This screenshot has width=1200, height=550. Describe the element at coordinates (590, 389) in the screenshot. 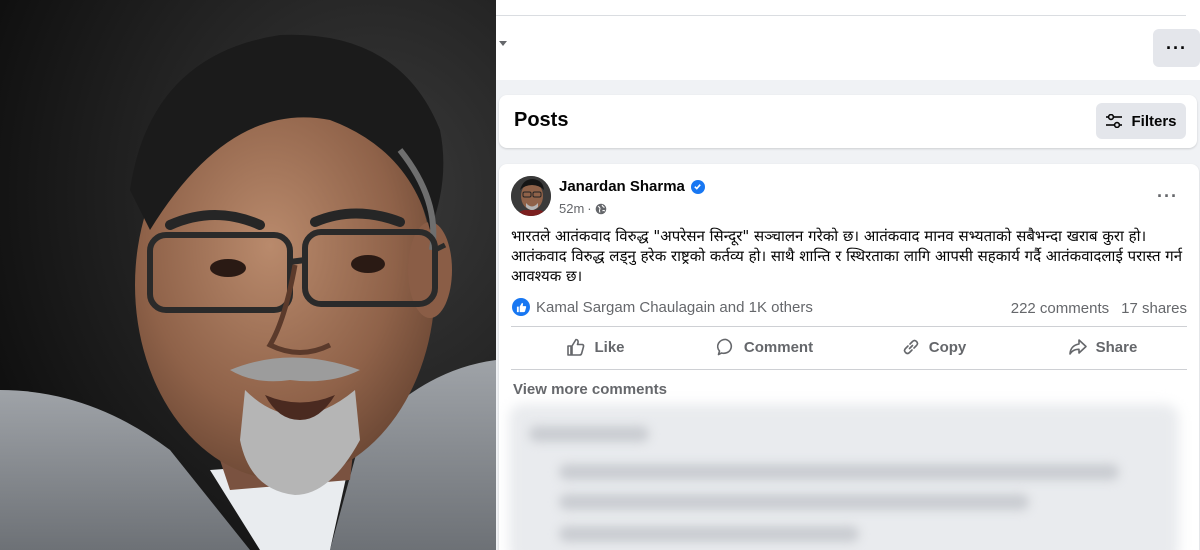

I see `view-more-comments-link: View more comments` at that location.